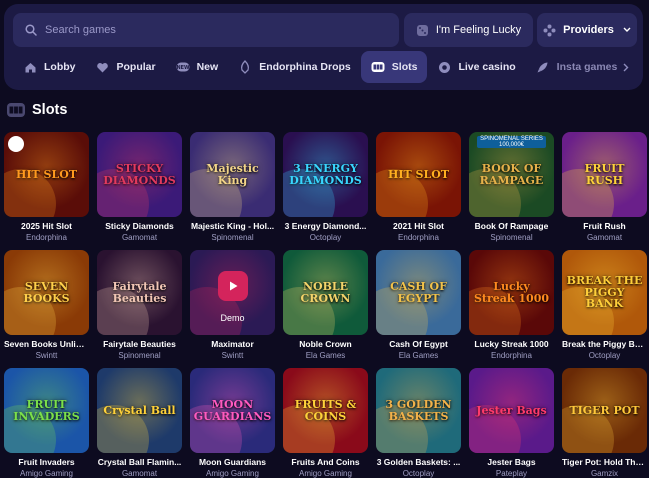 This screenshot has height=478, width=649. I want to click on game-card: MOON GUARDIANS Moon Guardians Amigo Gaming, so click(232, 423).